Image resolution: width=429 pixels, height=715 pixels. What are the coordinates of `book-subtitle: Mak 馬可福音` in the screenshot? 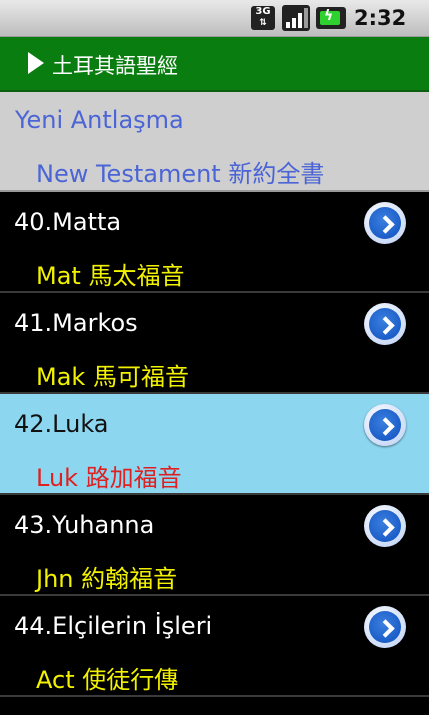 It's located at (112, 377).